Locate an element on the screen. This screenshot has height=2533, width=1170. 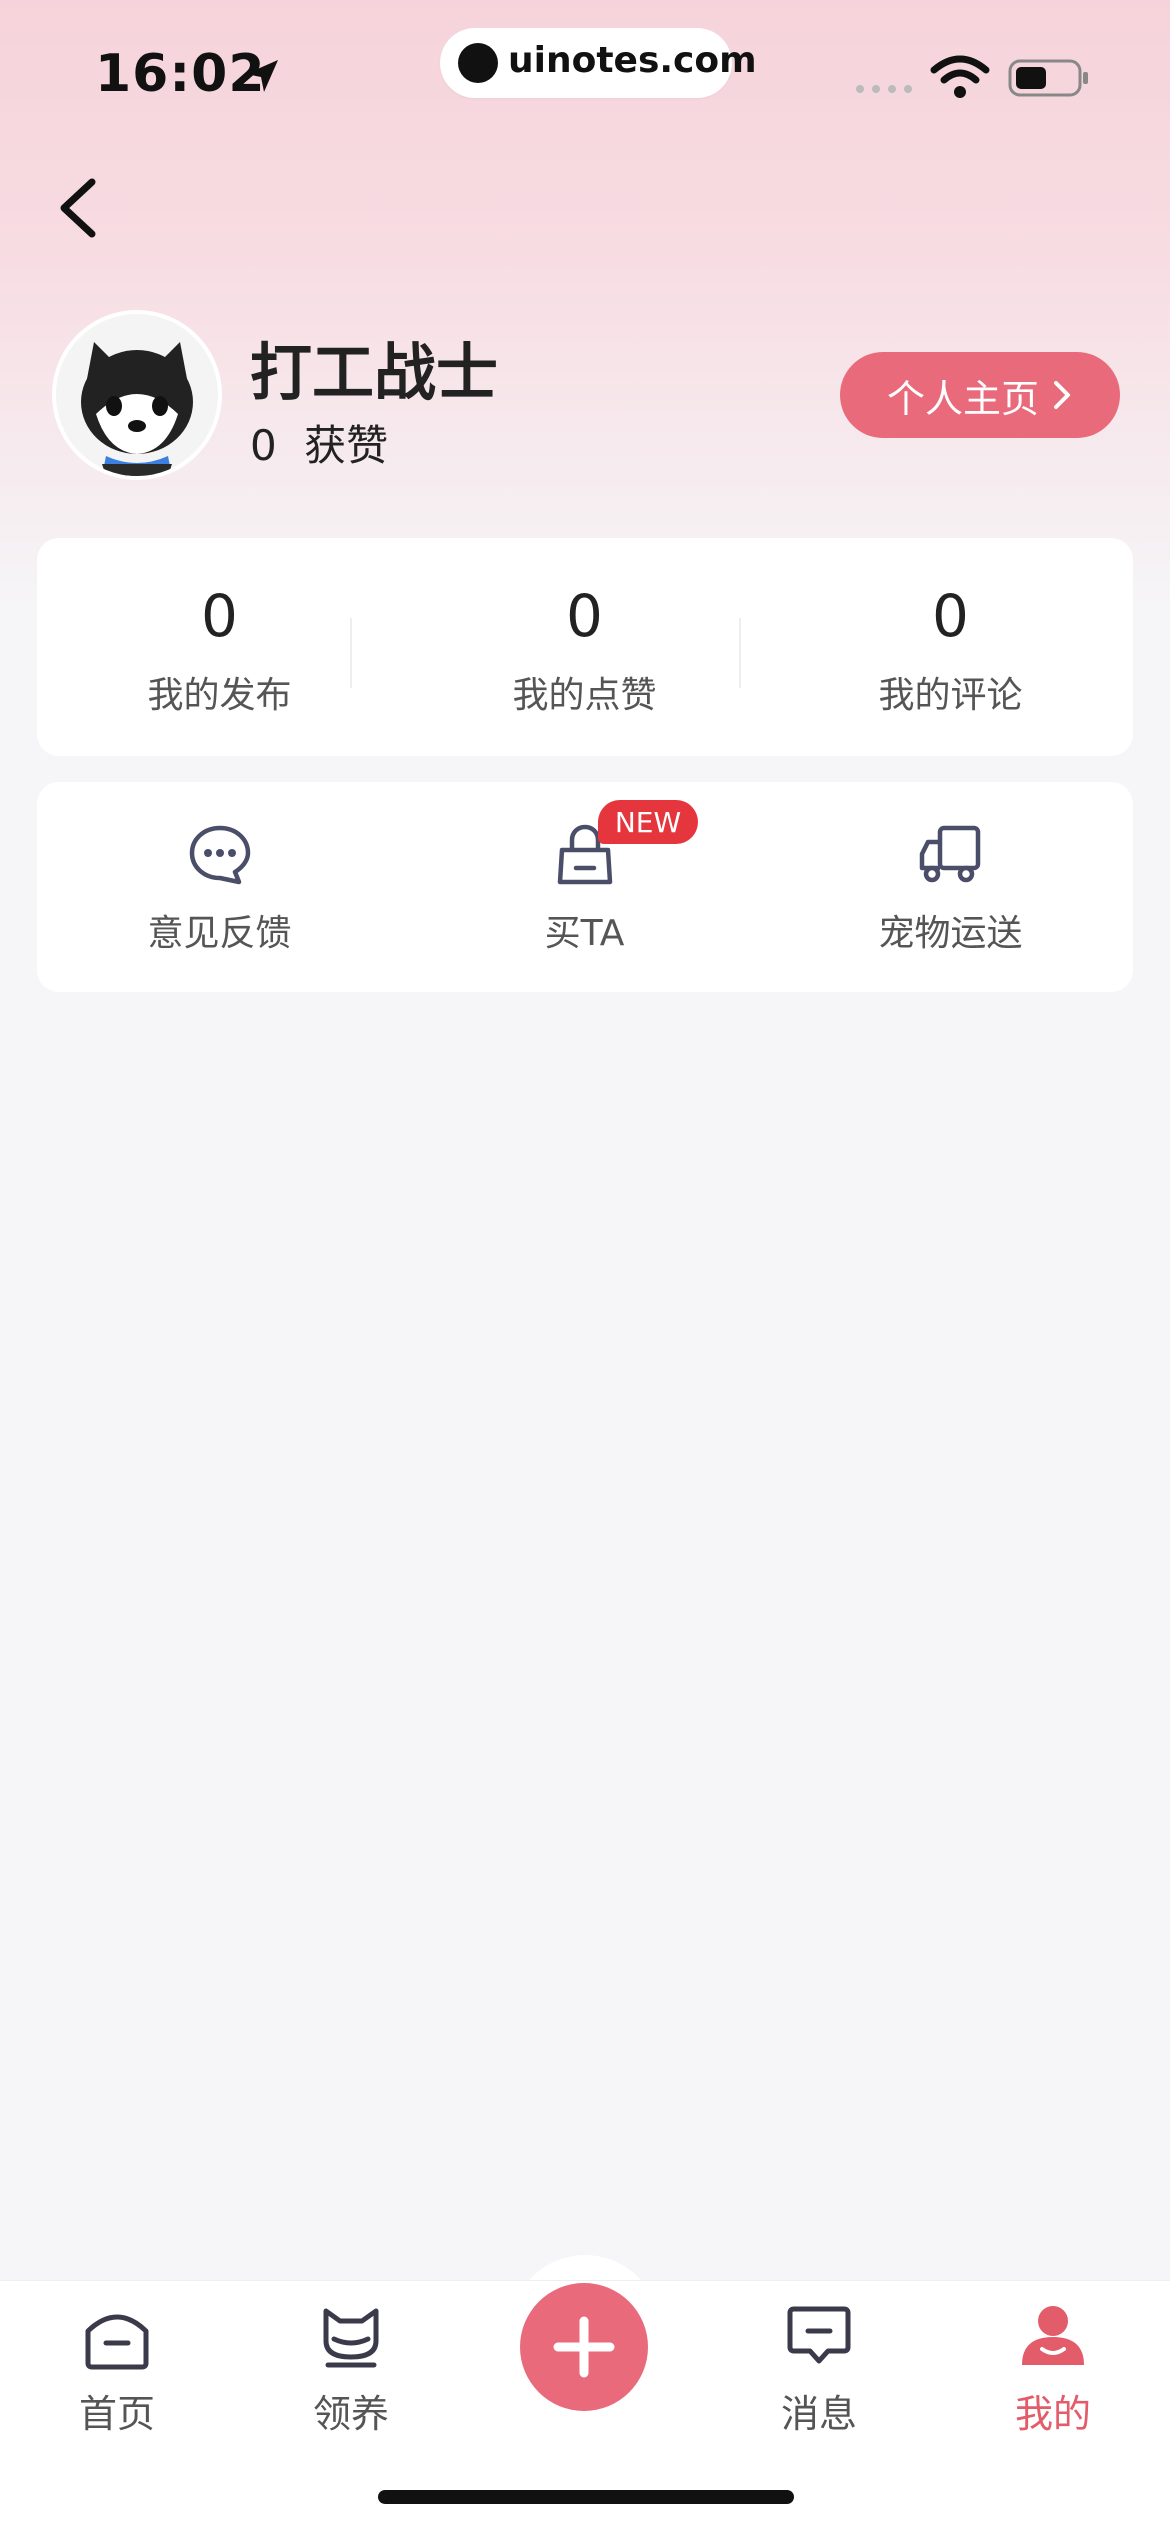
tab-label: 我的 is located at coordinates (1052, 2414).